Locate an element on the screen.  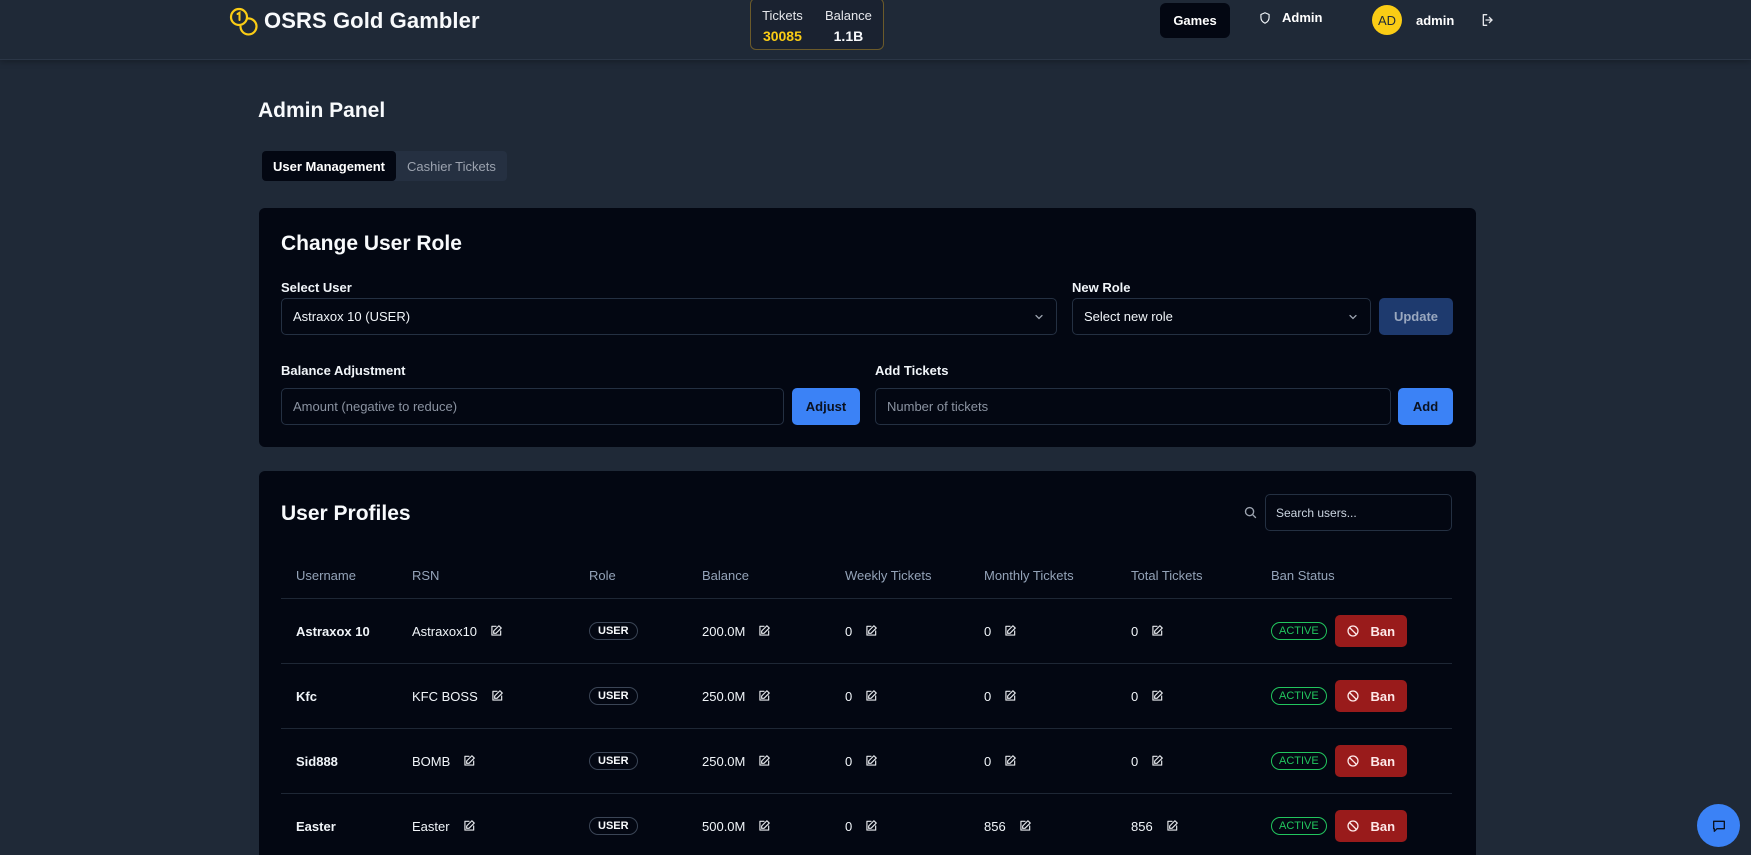
column-header-weekly-tickets: Weekly Tickets is located at coordinates (888, 575).